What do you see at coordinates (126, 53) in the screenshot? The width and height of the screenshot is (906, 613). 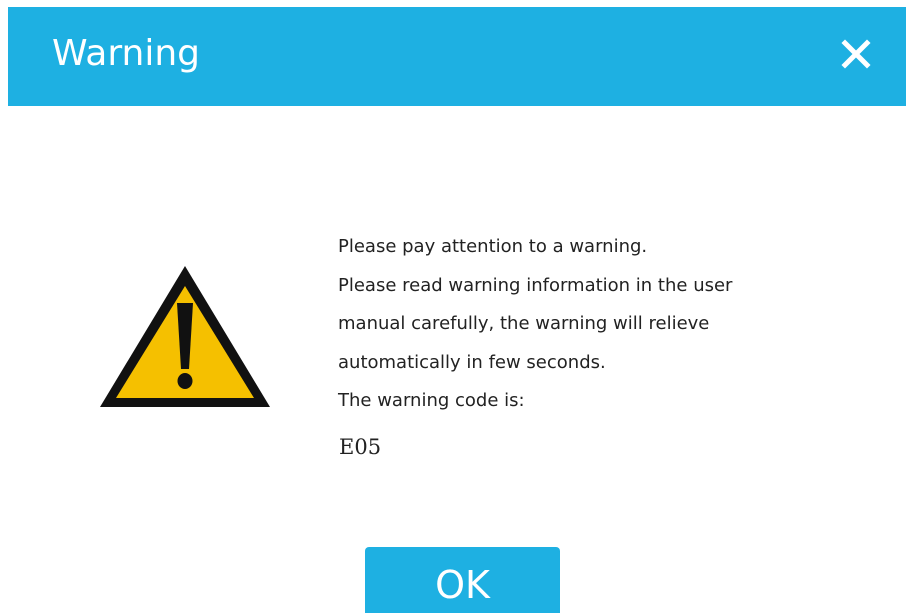 I see `dialog-title: Warning` at bounding box center [126, 53].